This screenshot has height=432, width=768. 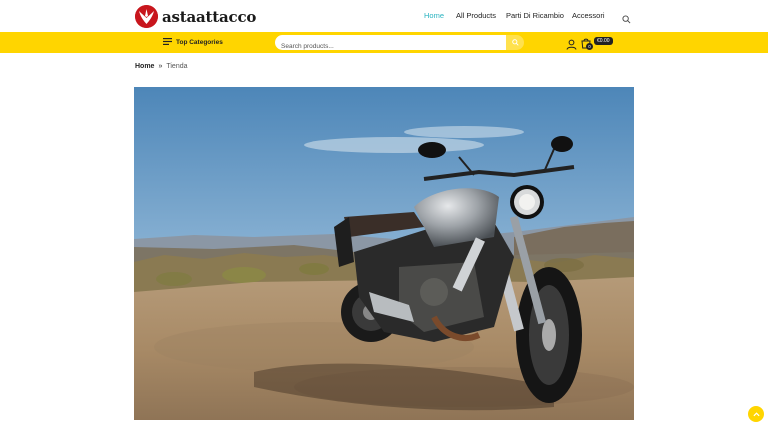 I want to click on nav-accessori: Accessori, so click(x=588, y=15).